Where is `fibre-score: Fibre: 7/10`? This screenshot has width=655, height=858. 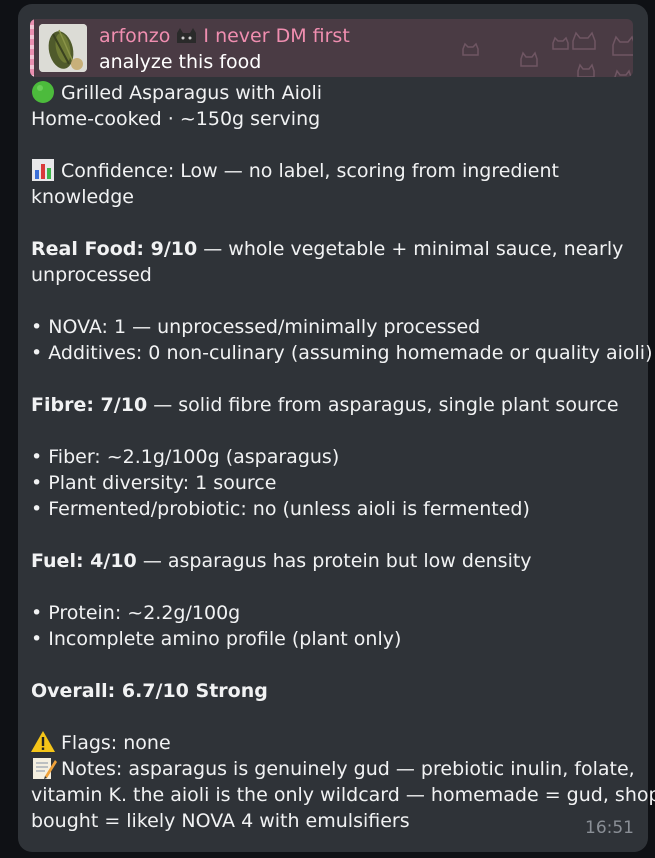
fibre-score: Fibre: 7/10 is located at coordinates (89, 405).